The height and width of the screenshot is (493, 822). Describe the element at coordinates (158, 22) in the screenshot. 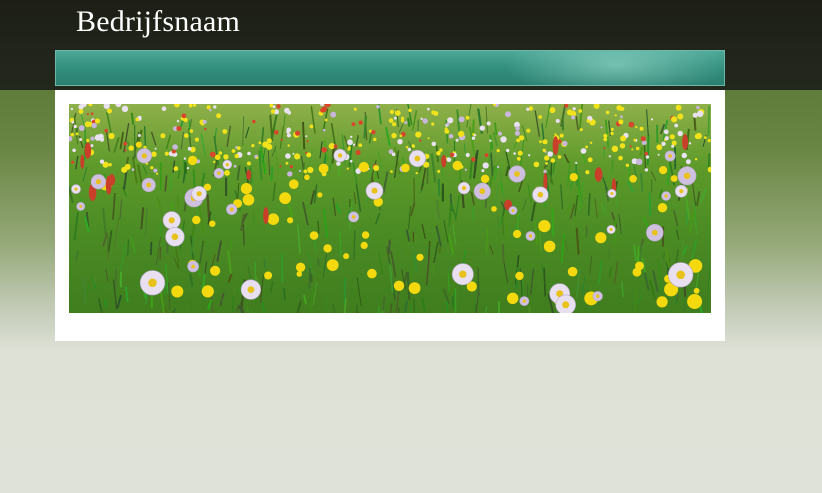

I see `site-title: Bedrijfsnaam` at that location.